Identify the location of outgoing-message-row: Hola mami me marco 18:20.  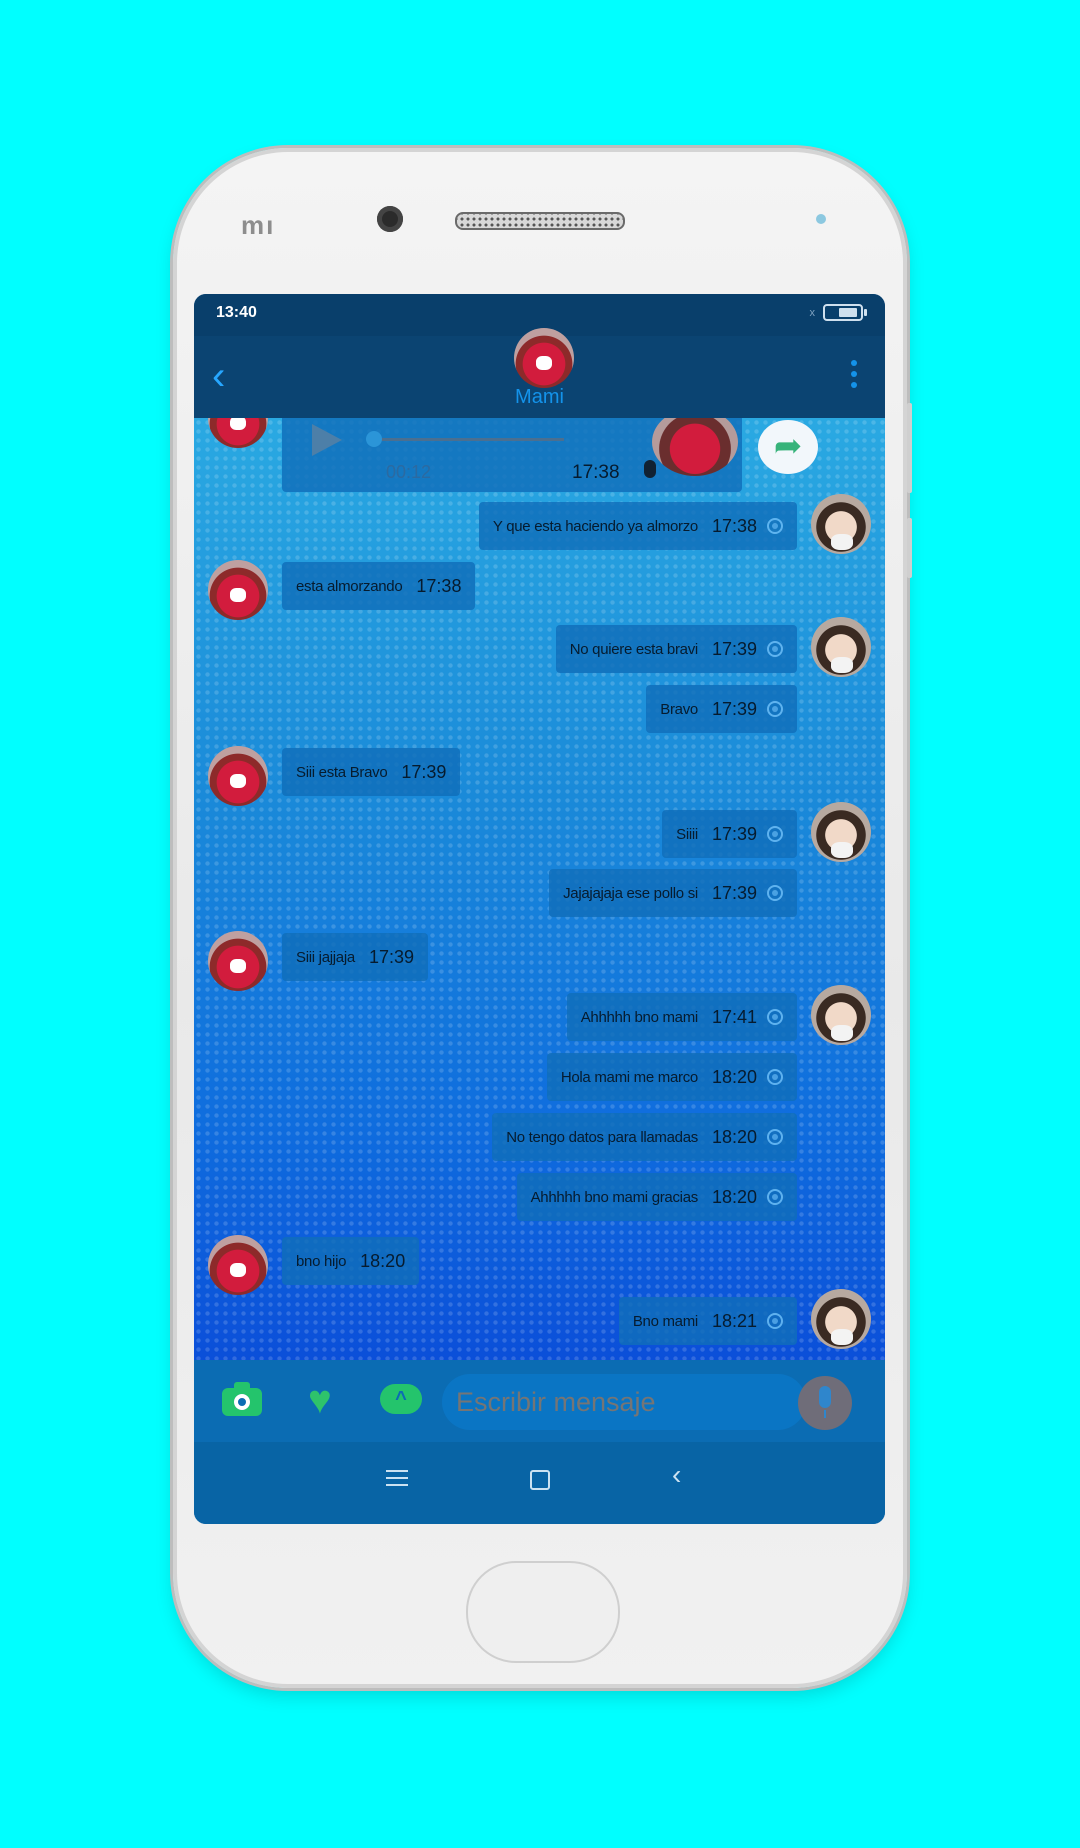
(539, 1077).